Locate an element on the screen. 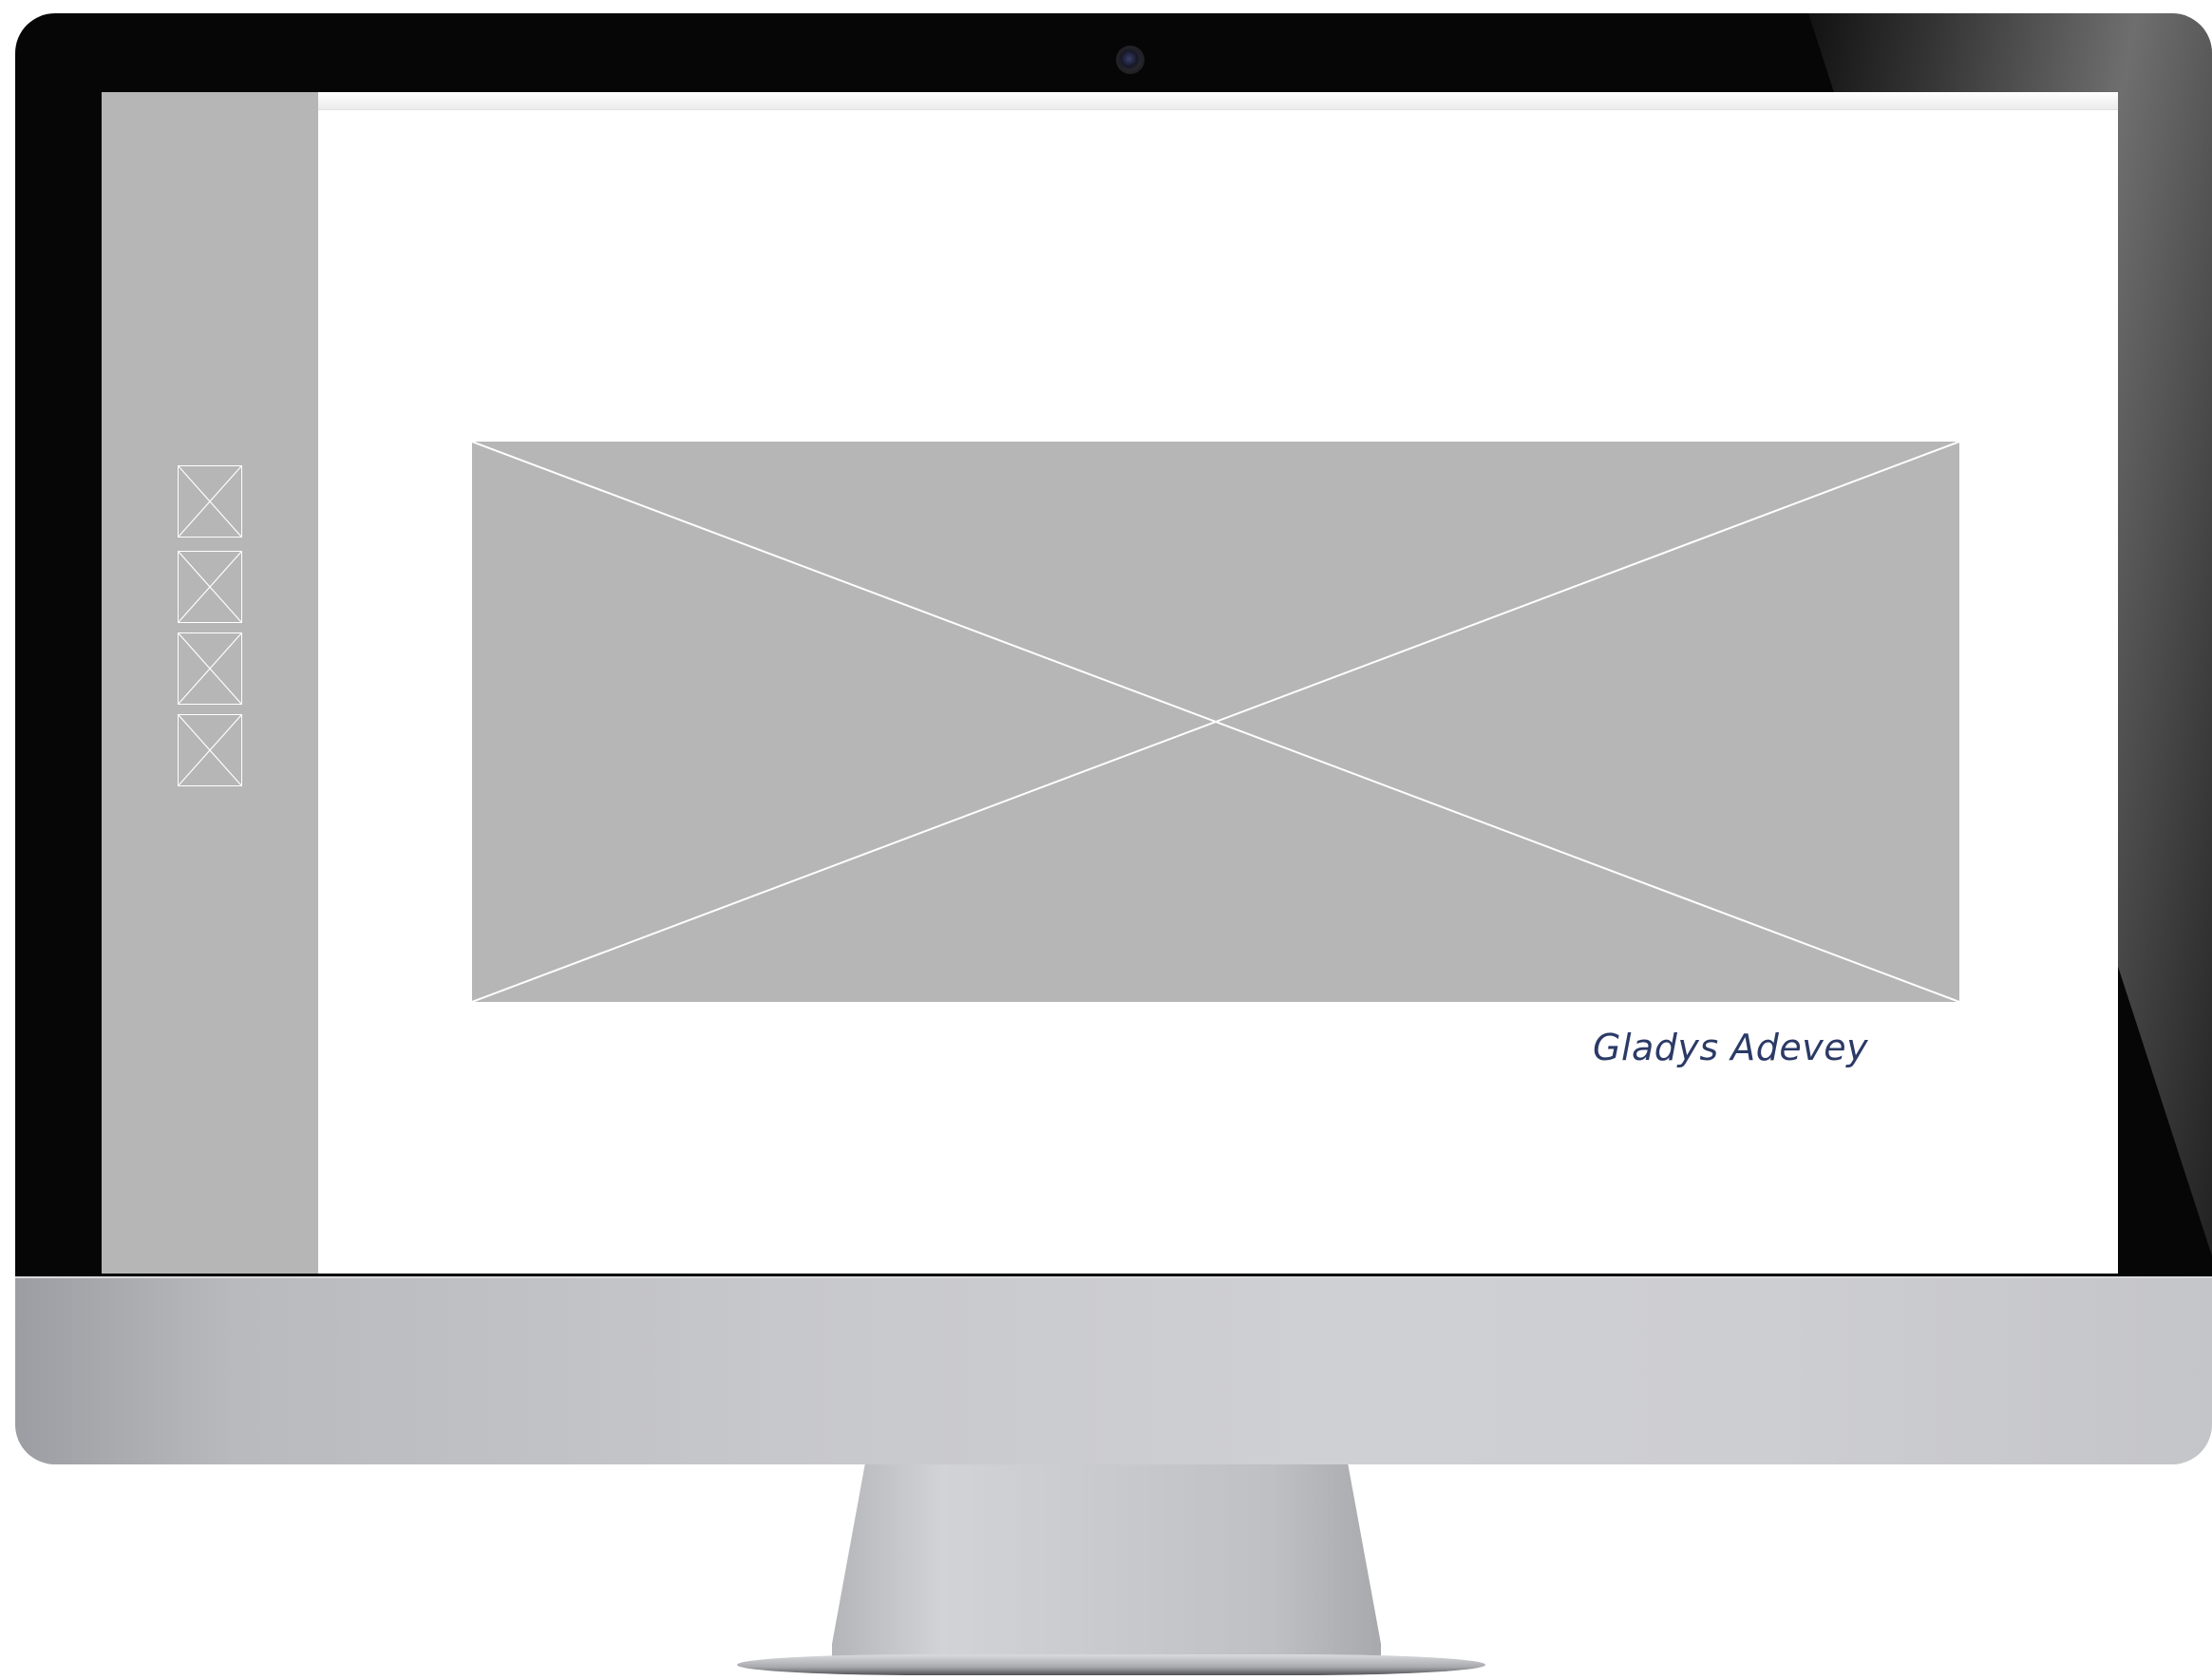 This screenshot has width=2212, height=1680. screen-top-bar is located at coordinates (1110, 101).